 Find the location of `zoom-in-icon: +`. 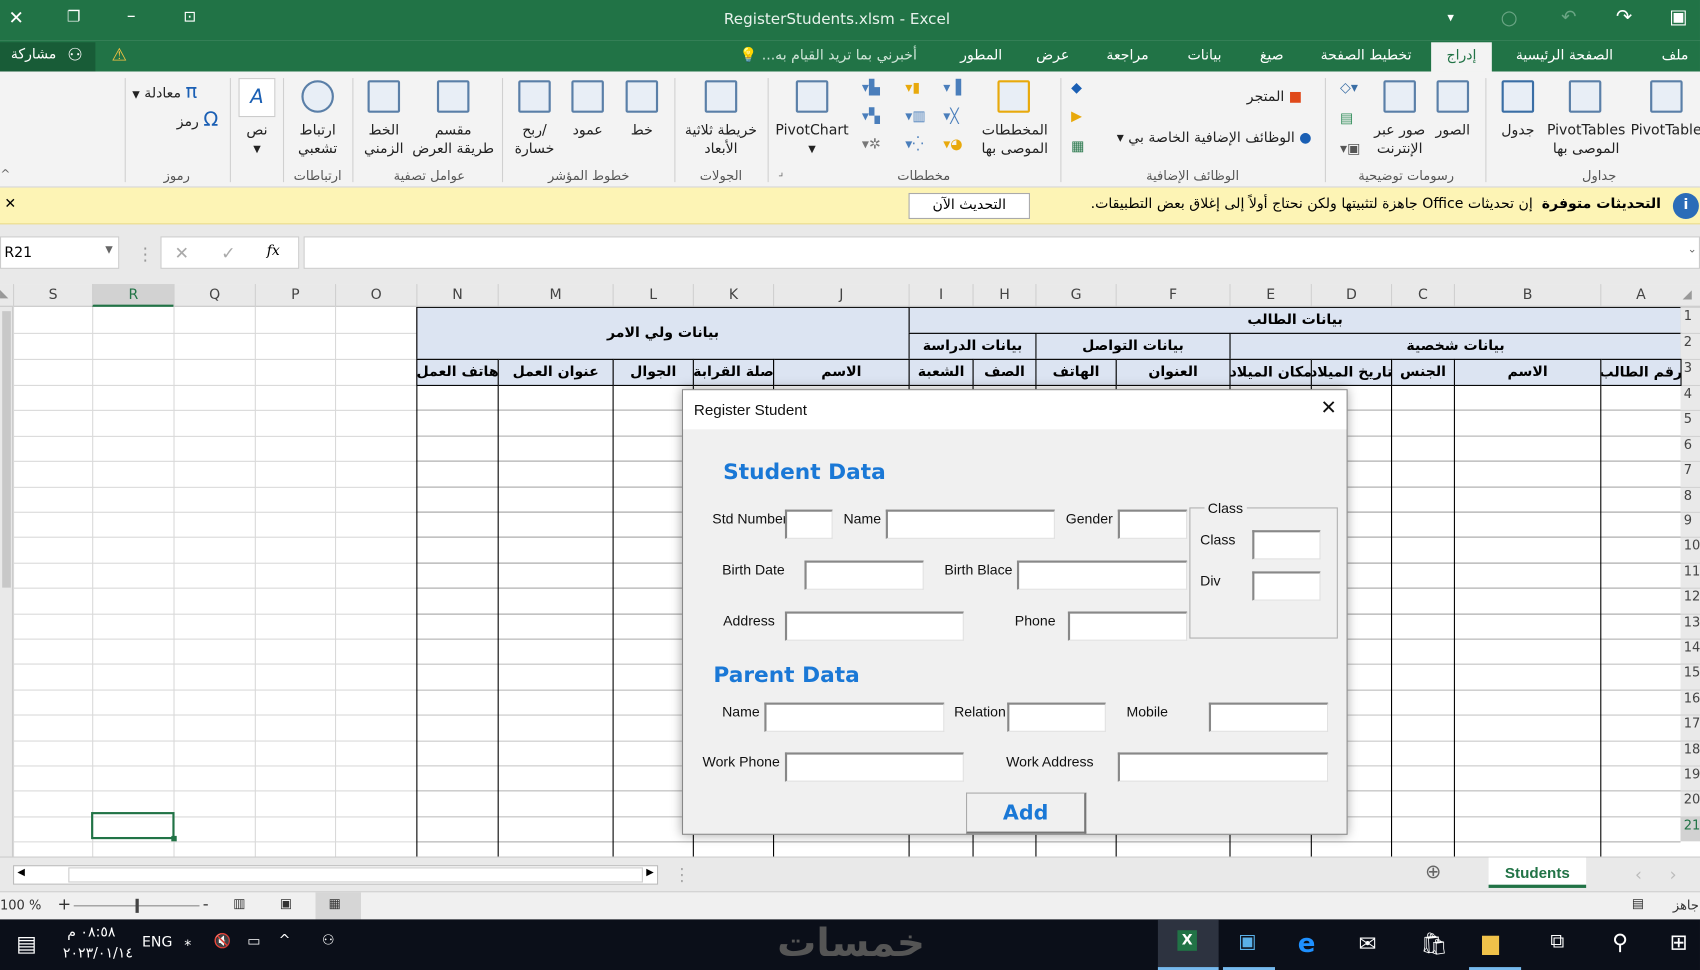

zoom-in-icon: + is located at coordinates (64, 904).